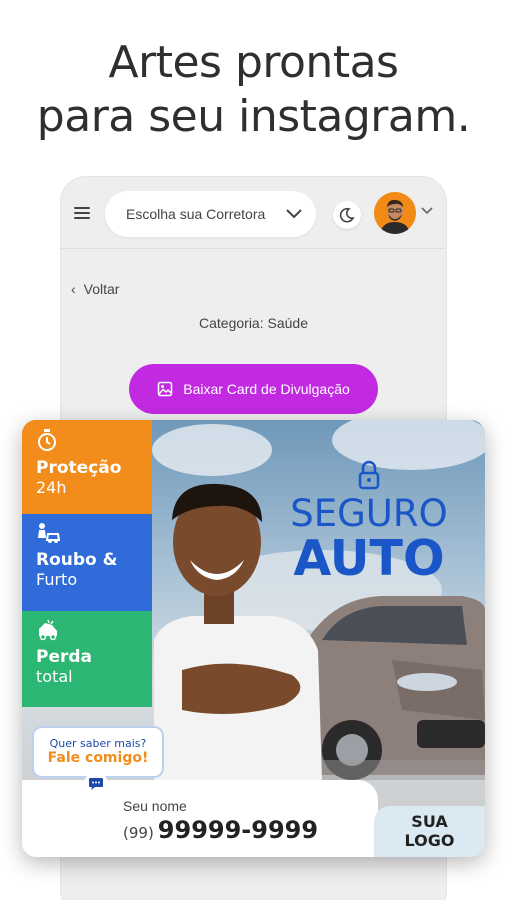 This screenshot has width=507, height=900. I want to click on phone-number: (99) 99999-9999, so click(220, 830).